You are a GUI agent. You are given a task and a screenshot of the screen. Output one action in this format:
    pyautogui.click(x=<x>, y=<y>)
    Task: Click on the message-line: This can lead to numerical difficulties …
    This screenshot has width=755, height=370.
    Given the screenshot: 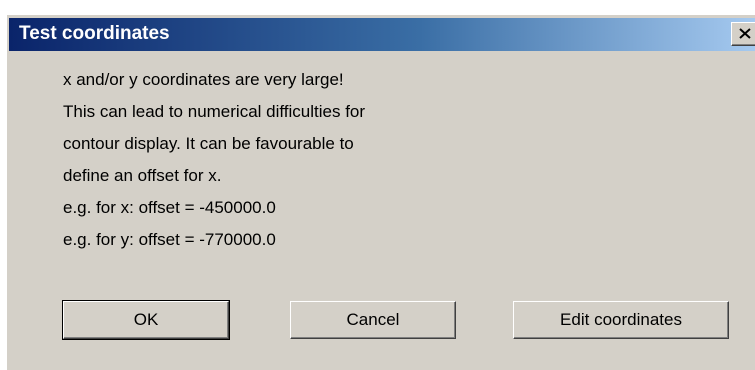 What is the action you would take?
    pyautogui.click(x=214, y=111)
    